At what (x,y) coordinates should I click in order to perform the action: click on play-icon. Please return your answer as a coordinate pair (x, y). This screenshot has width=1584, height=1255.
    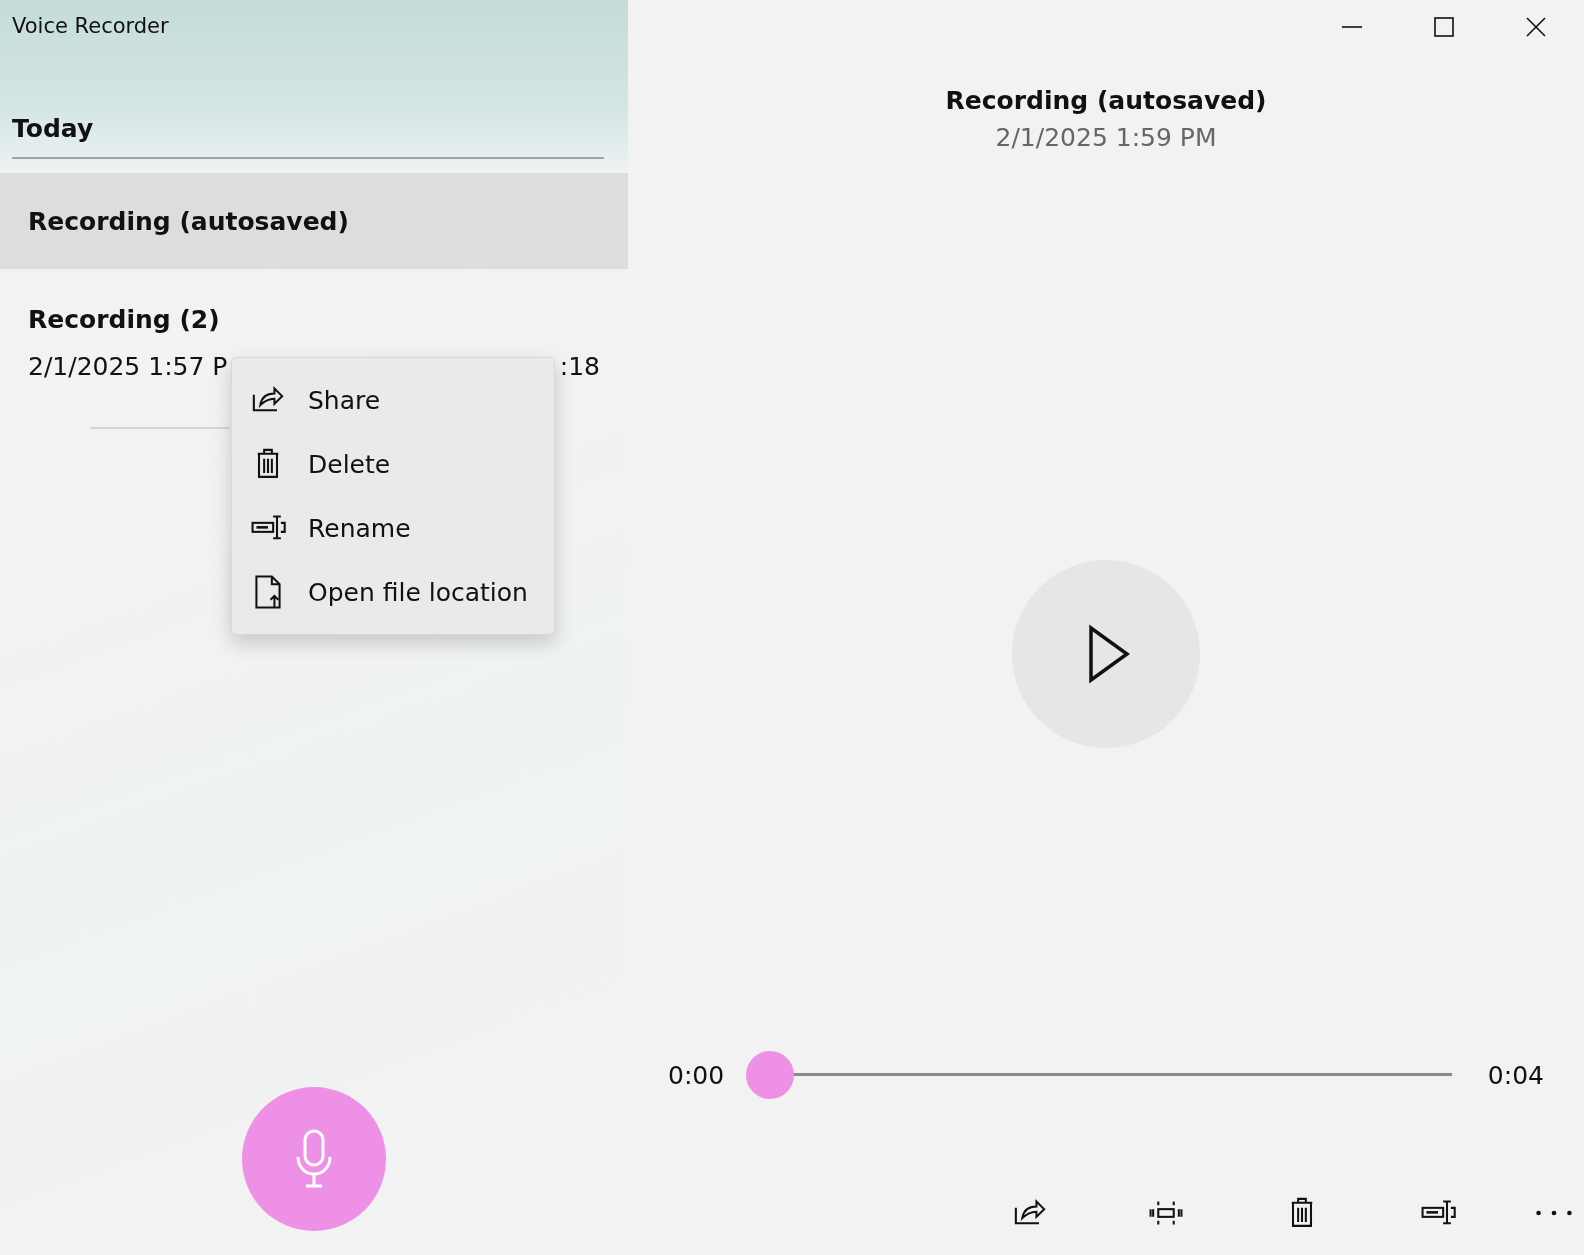
    Looking at the image, I should click on (1109, 653).